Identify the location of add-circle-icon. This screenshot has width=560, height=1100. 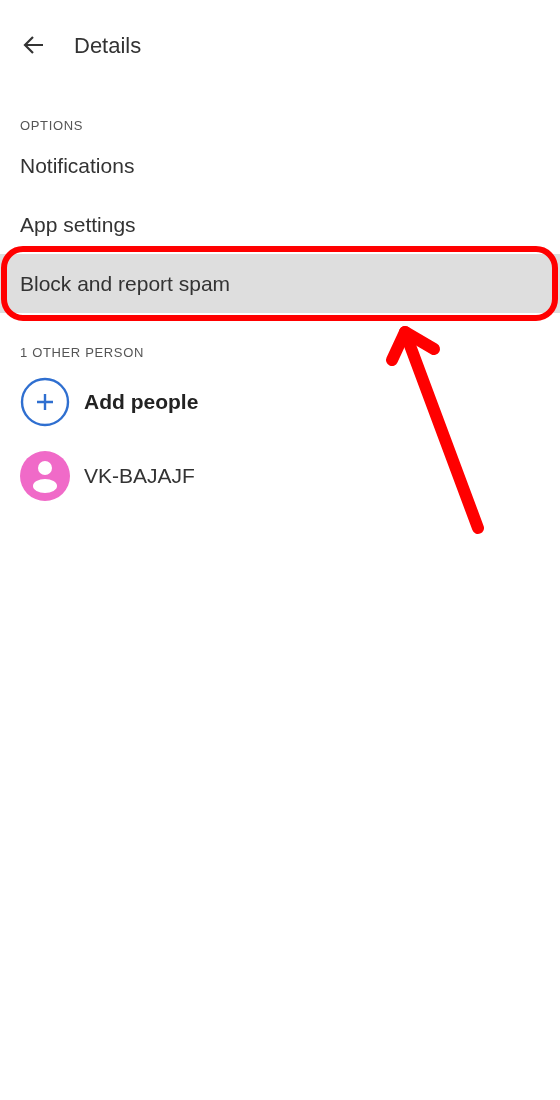
(45, 402).